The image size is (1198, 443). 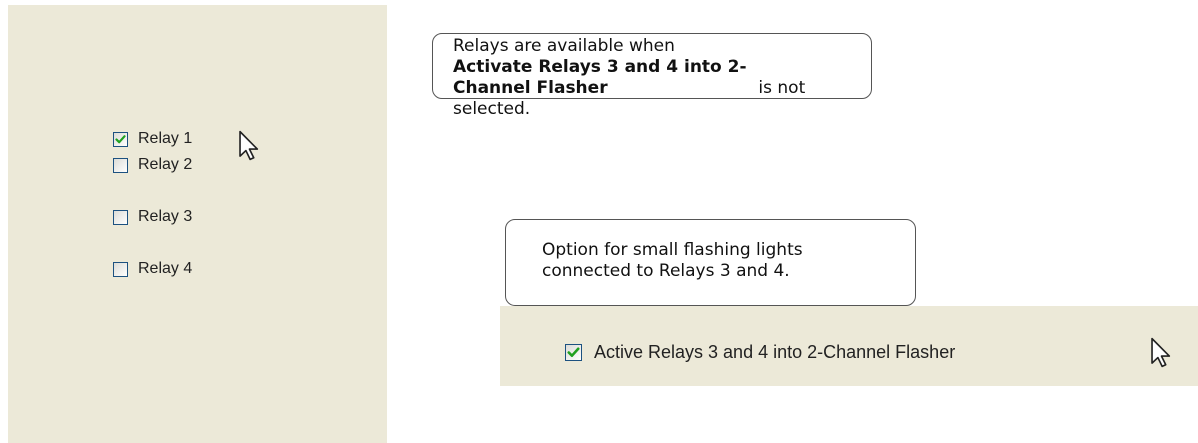 I want to click on callout-text: connected to Relays 3 and 4., so click(x=666, y=271).